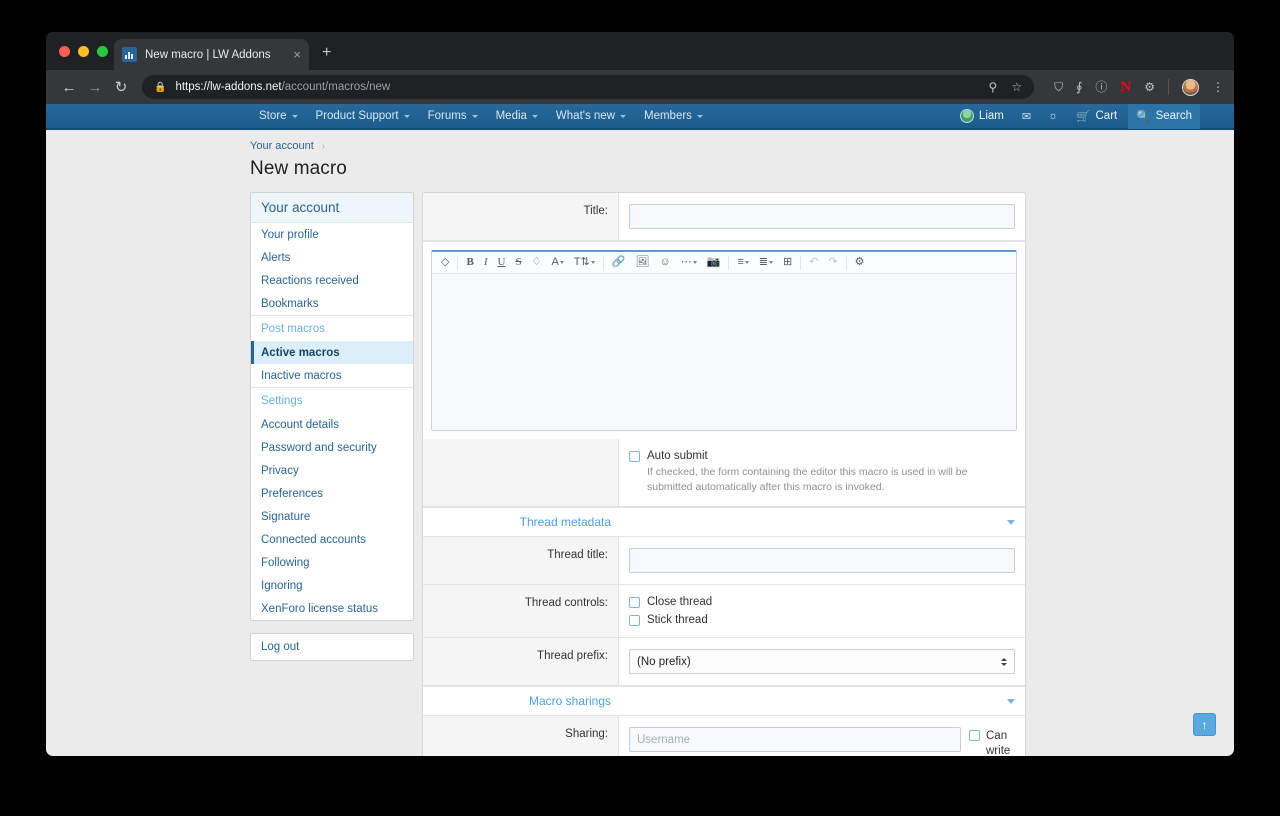 This screenshot has height=816, width=1280. I want to click on underline-icon: U, so click(501, 262).